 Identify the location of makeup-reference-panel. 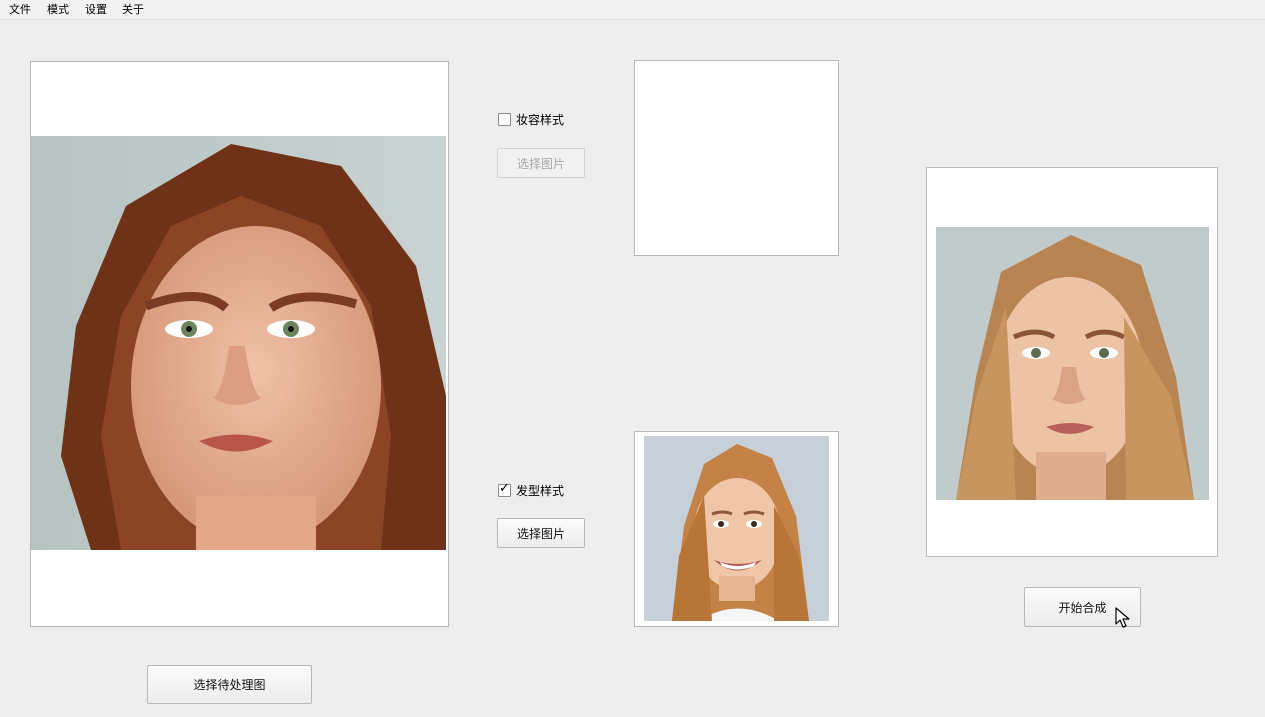
(736, 158).